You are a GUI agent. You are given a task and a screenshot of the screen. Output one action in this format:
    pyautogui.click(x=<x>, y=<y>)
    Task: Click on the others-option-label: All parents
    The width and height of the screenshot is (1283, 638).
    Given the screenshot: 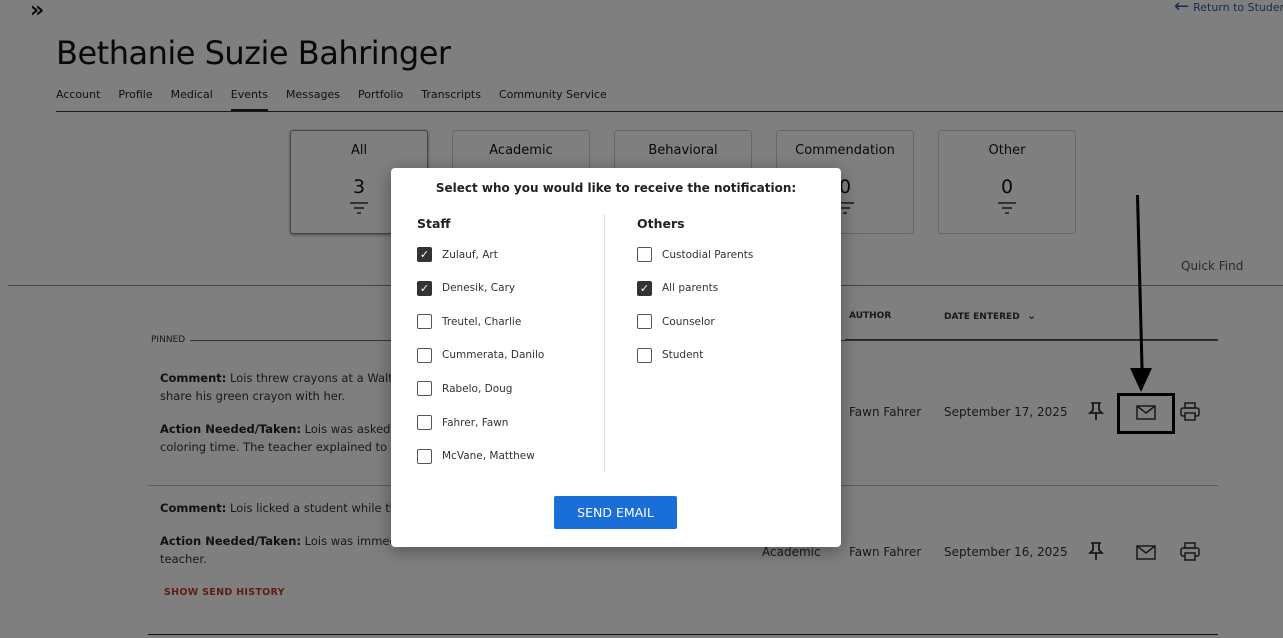 What is the action you would take?
    pyautogui.click(x=690, y=288)
    